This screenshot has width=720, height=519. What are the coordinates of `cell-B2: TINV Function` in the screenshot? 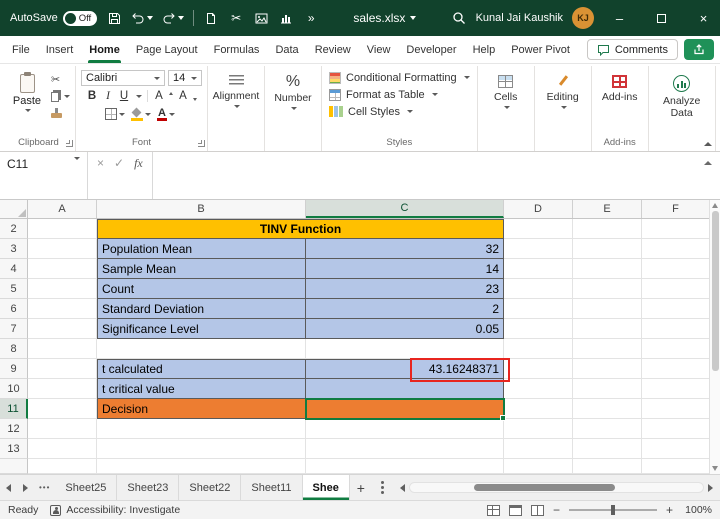 It's located at (300, 229).